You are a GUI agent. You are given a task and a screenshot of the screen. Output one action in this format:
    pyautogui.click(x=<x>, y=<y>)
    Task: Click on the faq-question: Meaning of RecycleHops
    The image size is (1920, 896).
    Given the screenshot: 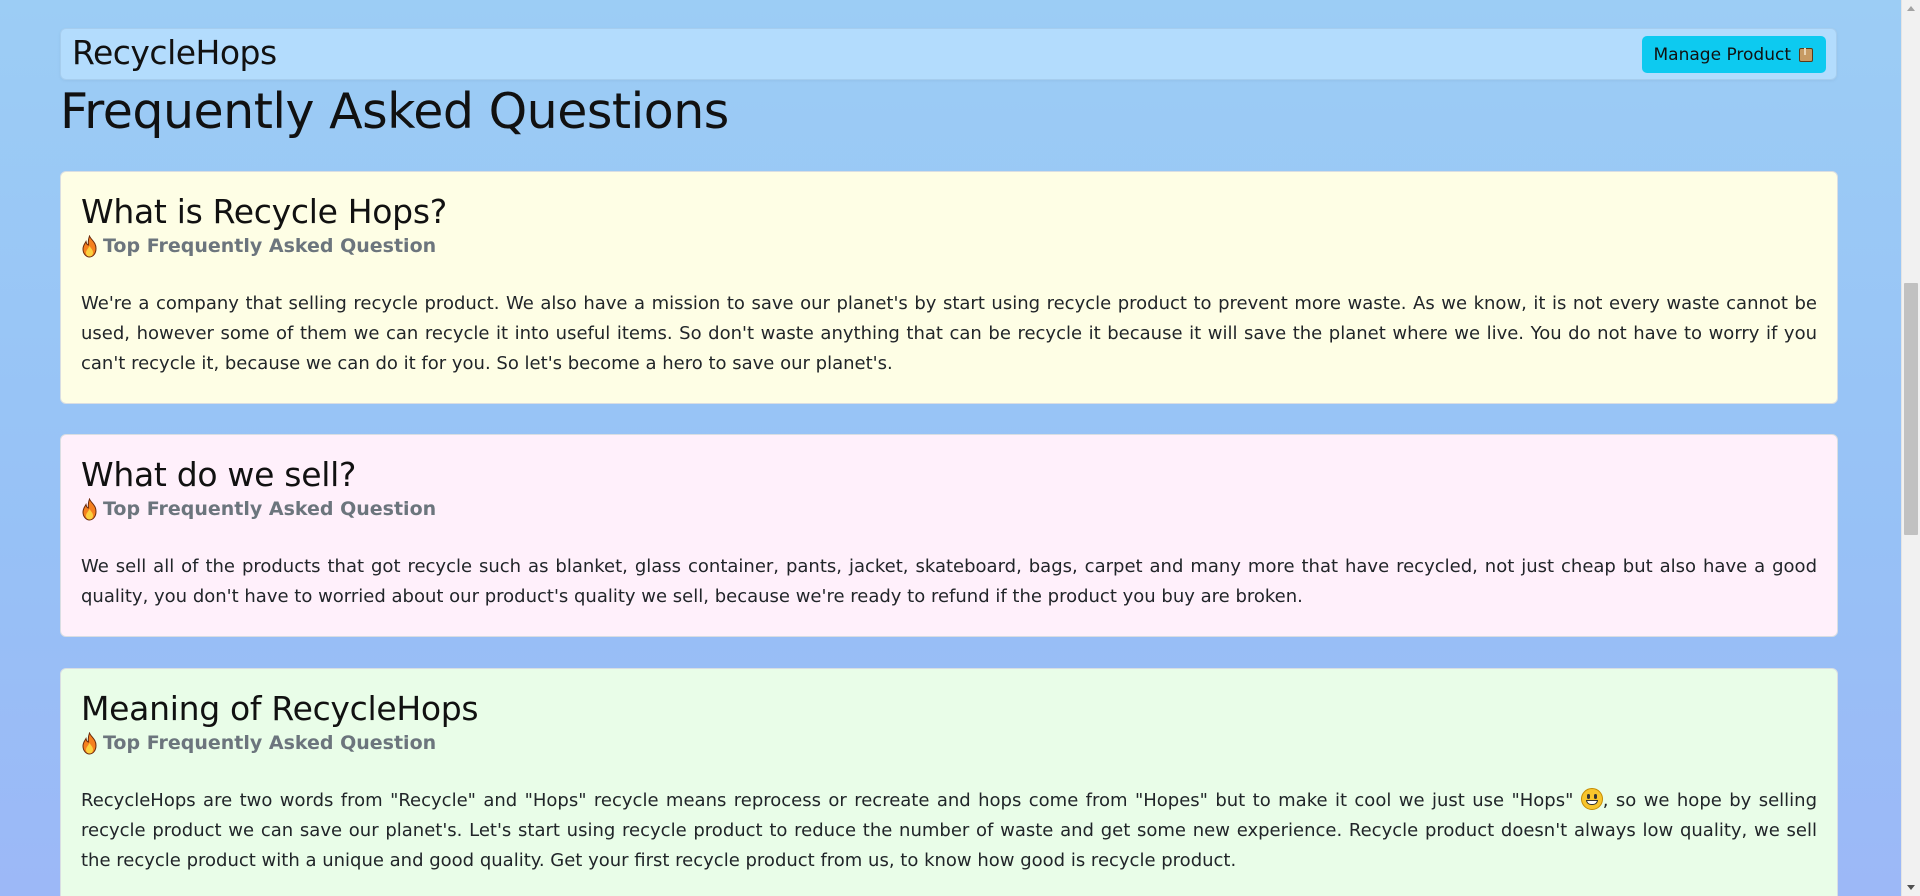 What is the action you would take?
    pyautogui.click(x=280, y=708)
    